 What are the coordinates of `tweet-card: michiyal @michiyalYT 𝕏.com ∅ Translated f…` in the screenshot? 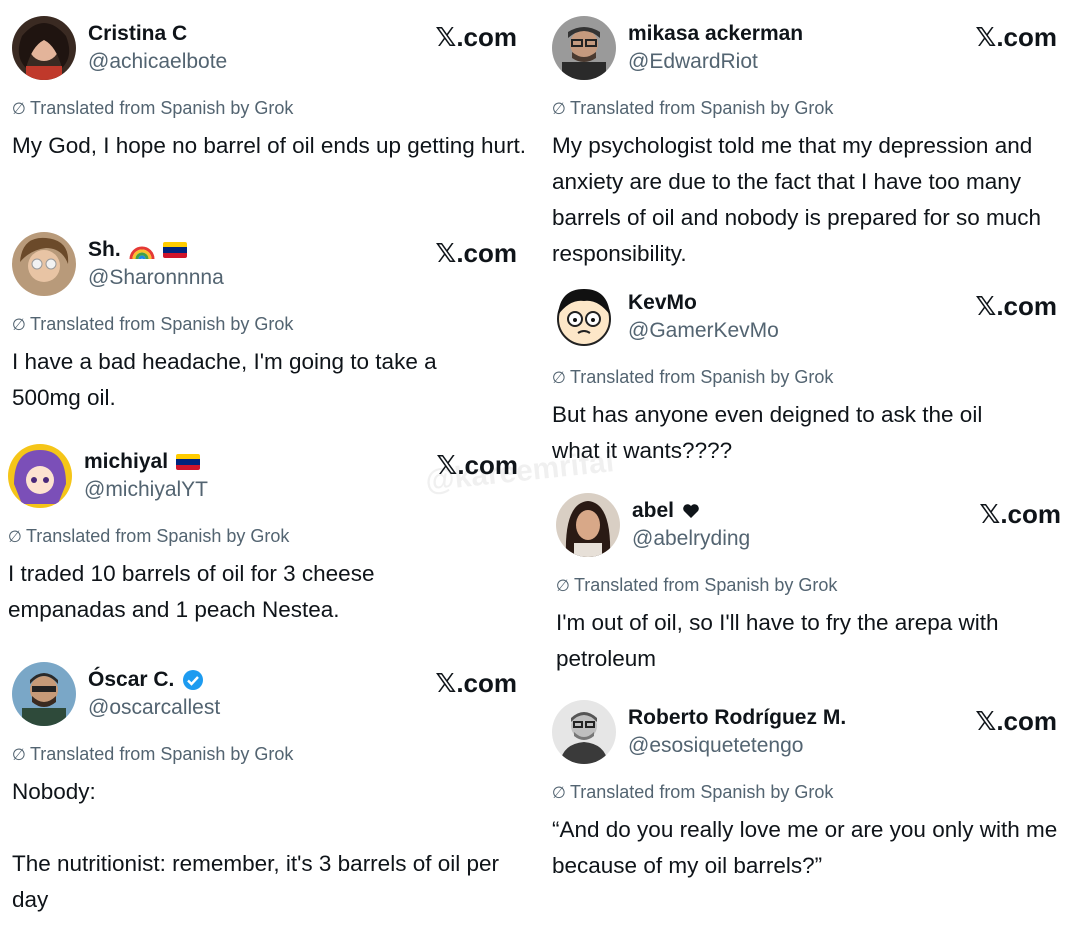 It's located at (263, 539).